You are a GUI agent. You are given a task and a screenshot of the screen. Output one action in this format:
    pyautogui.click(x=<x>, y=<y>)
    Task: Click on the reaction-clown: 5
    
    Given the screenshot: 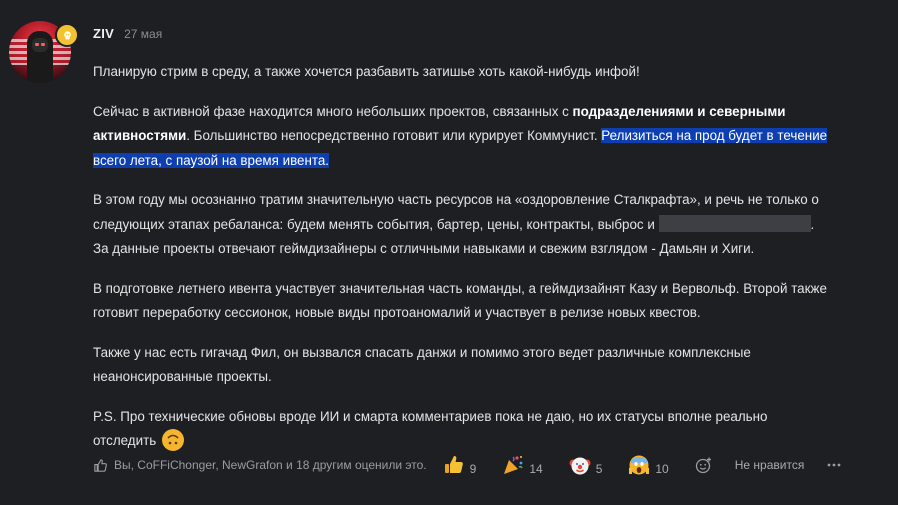 What is the action you would take?
    pyautogui.click(x=586, y=465)
    